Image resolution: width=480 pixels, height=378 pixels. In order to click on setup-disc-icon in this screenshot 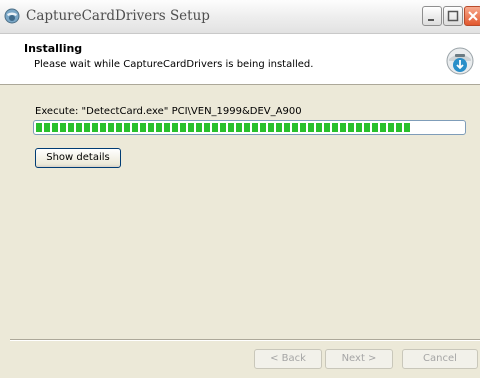, I will do `click(460, 61)`.